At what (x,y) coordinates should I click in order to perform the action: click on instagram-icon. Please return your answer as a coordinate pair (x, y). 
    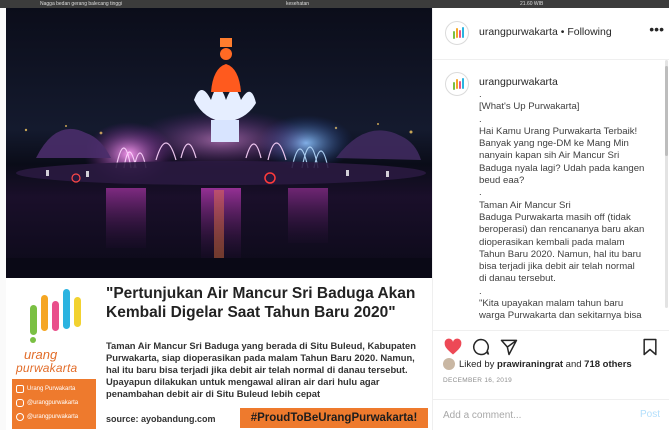
    Looking at the image, I should click on (20, 403).